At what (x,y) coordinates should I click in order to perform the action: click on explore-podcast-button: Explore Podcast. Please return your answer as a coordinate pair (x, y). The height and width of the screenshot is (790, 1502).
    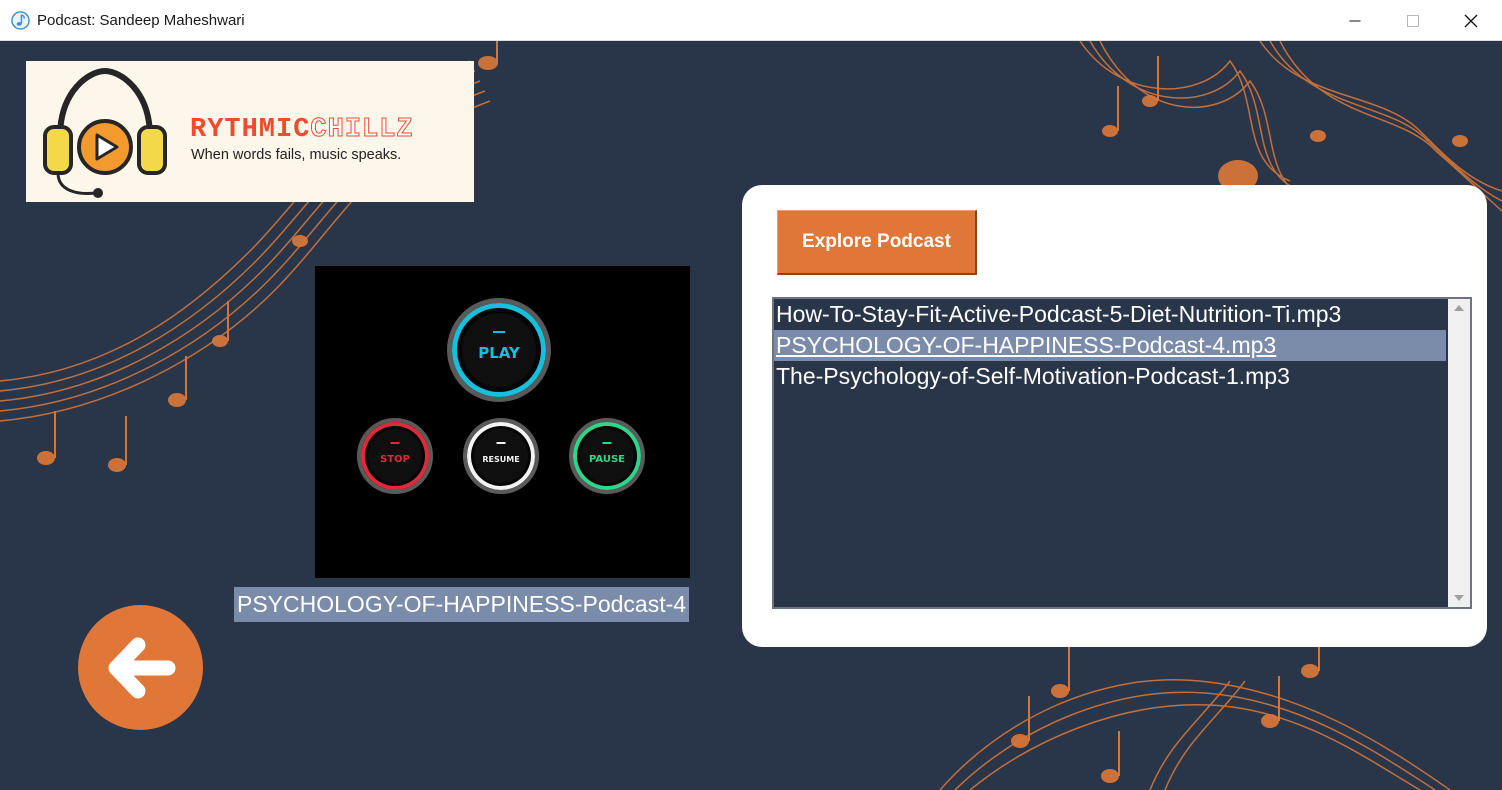
    Looking at the image, I should click on (877, 242).